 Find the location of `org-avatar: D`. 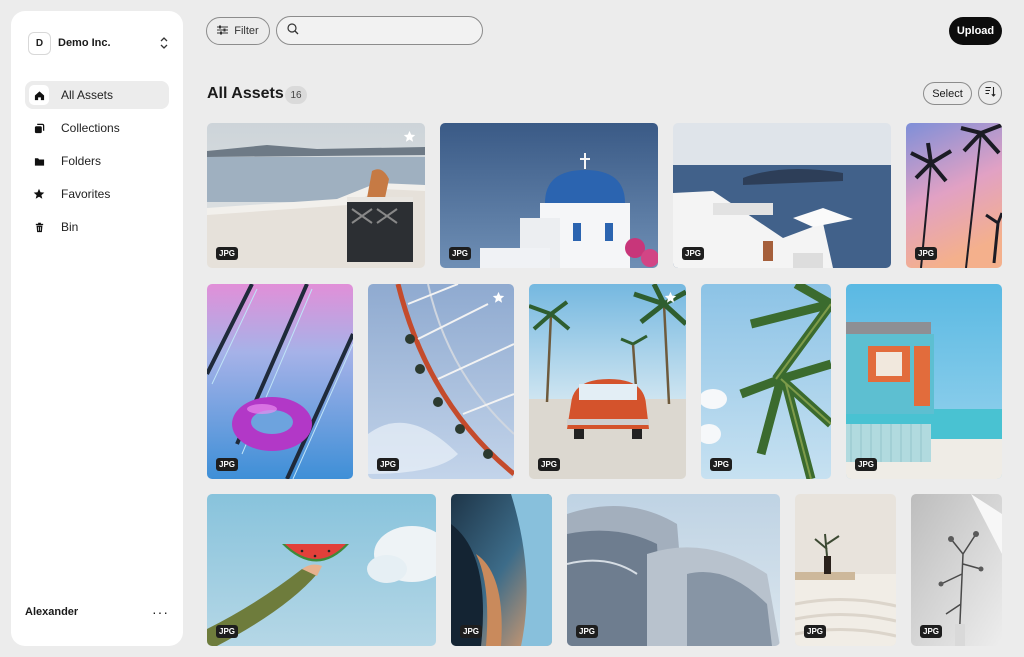

org-avatar: D is located at coordinates (39, 43).